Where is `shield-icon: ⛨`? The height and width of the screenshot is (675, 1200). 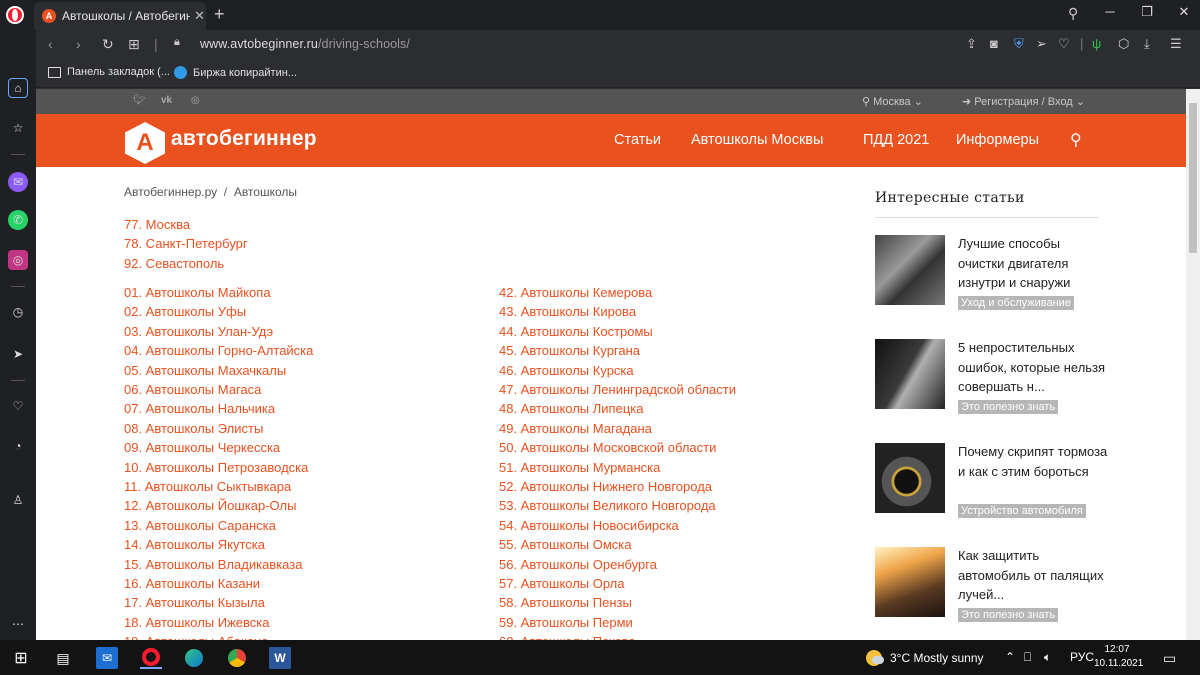
shield-icon: ⛨ is located at coordinates (1019, 44).